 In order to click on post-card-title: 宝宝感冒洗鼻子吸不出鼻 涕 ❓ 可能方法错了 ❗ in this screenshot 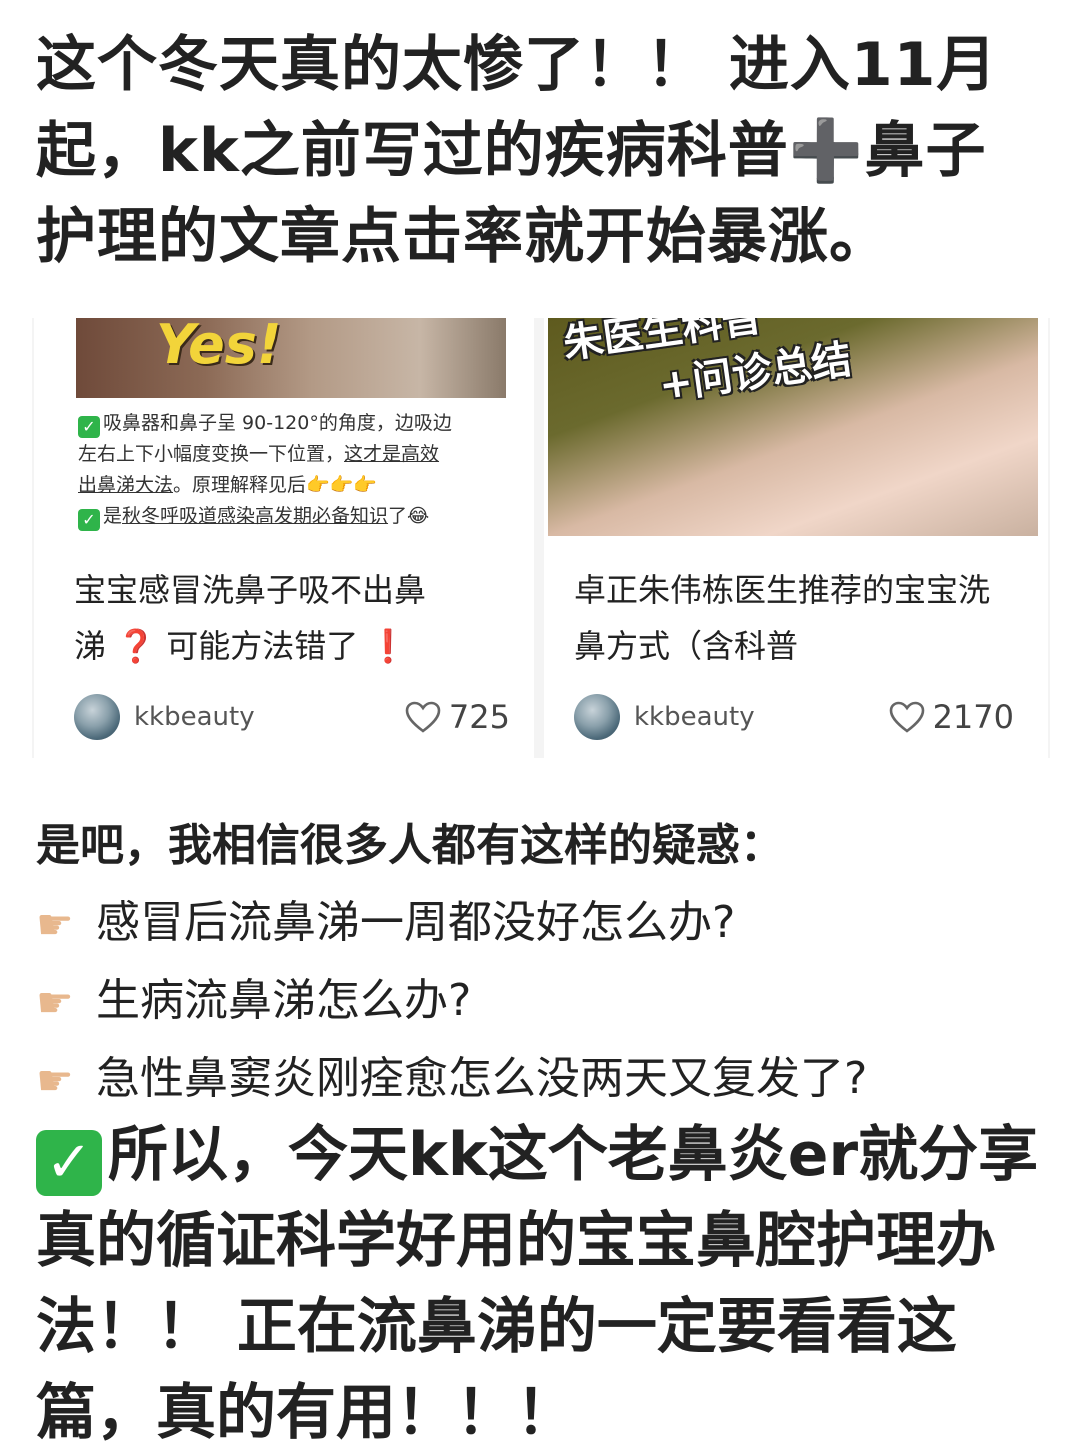, I will do `click(294, 618)`.